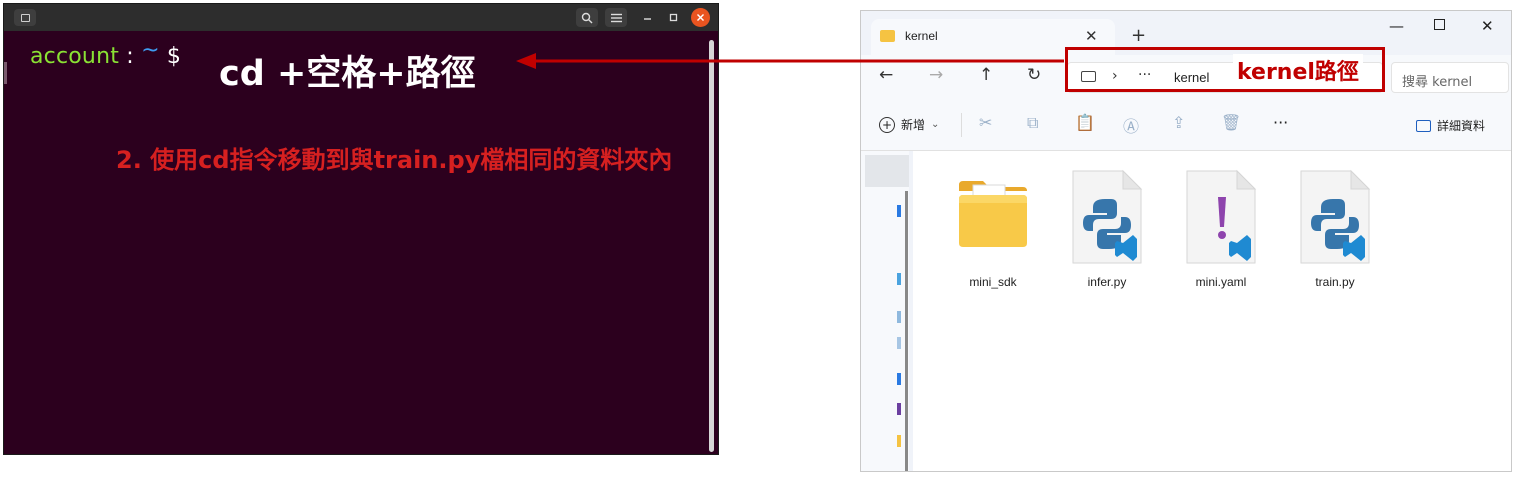 This screenshot has width=1520, height=479. Describe the element at coordinates (347, 74) in the screenshot. I see `command-hint: cd +空格+路徑` at that location.